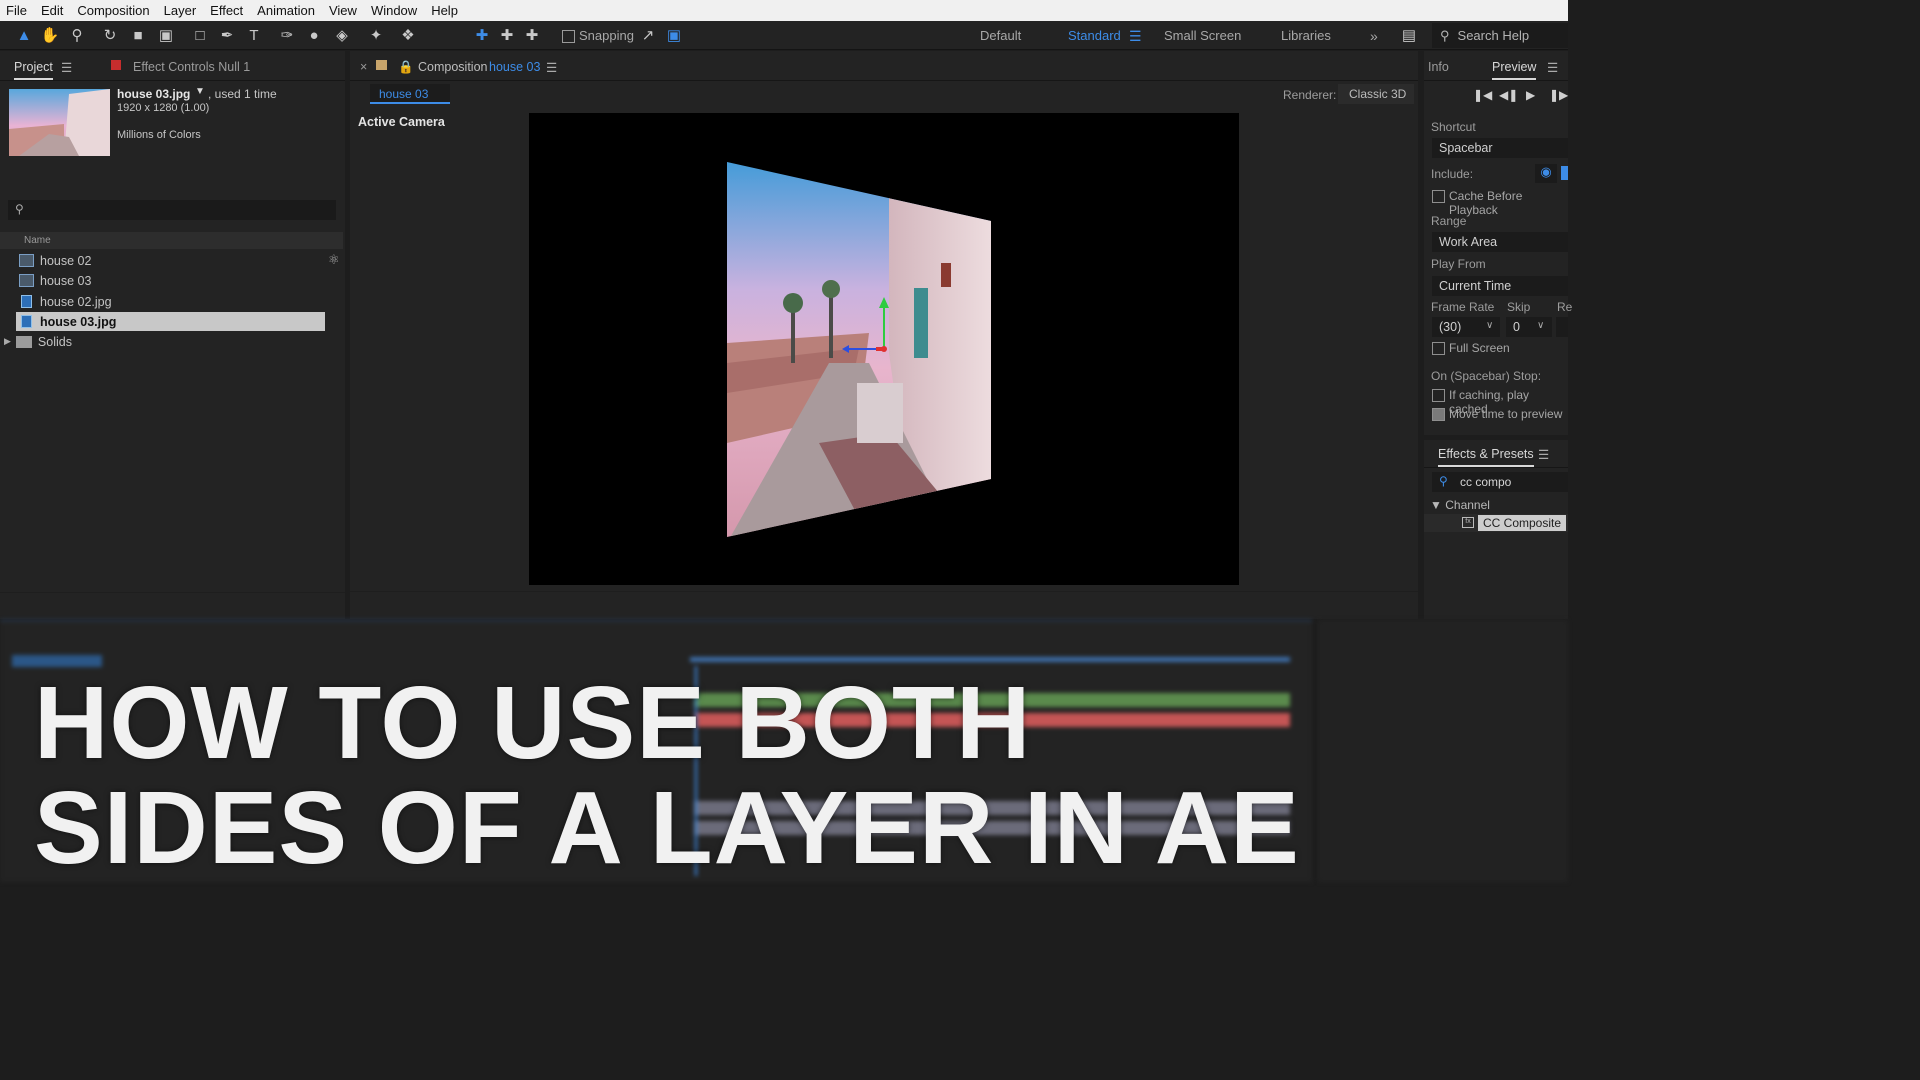  I want to click on menu-edit: Edit, so click(53, 10).